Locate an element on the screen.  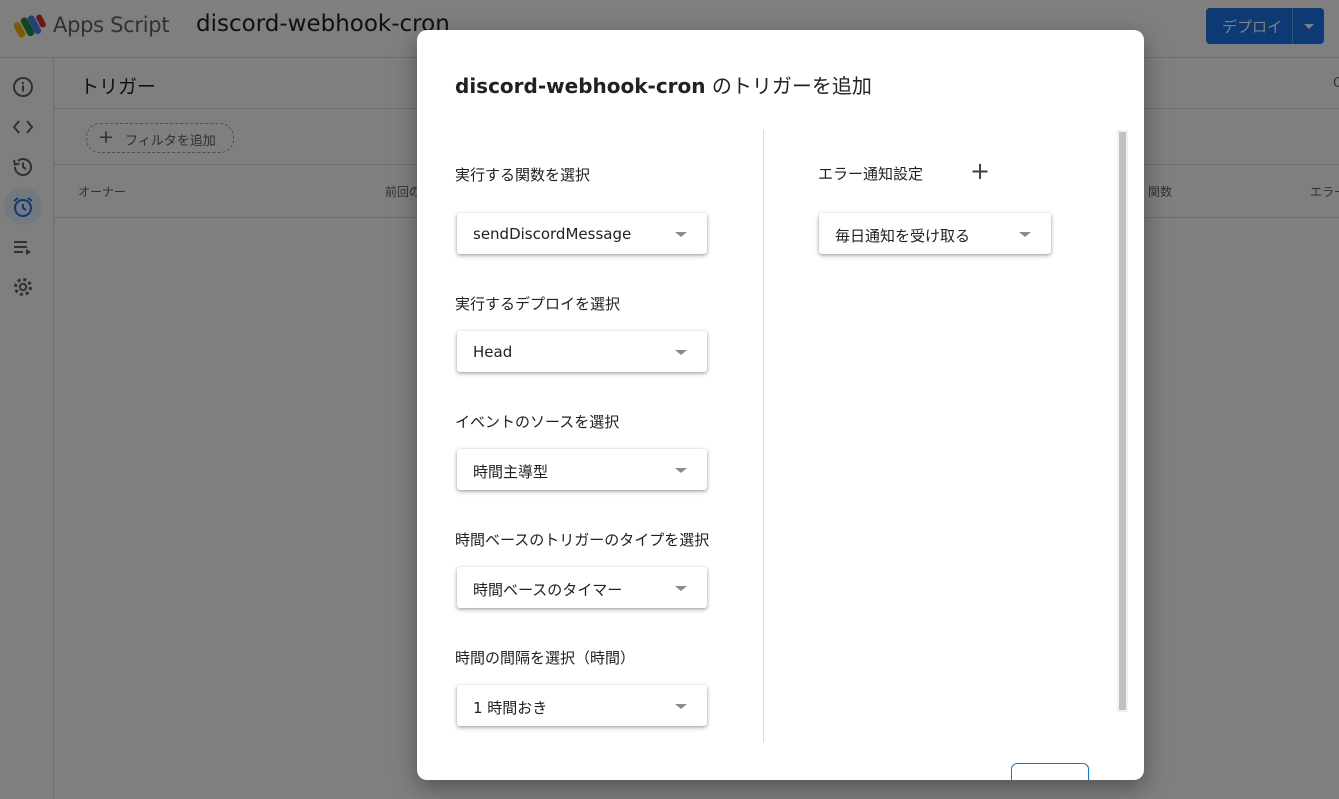
dialog-title-suffix: のトリガーを追加 is located at coordinates (788, 86).